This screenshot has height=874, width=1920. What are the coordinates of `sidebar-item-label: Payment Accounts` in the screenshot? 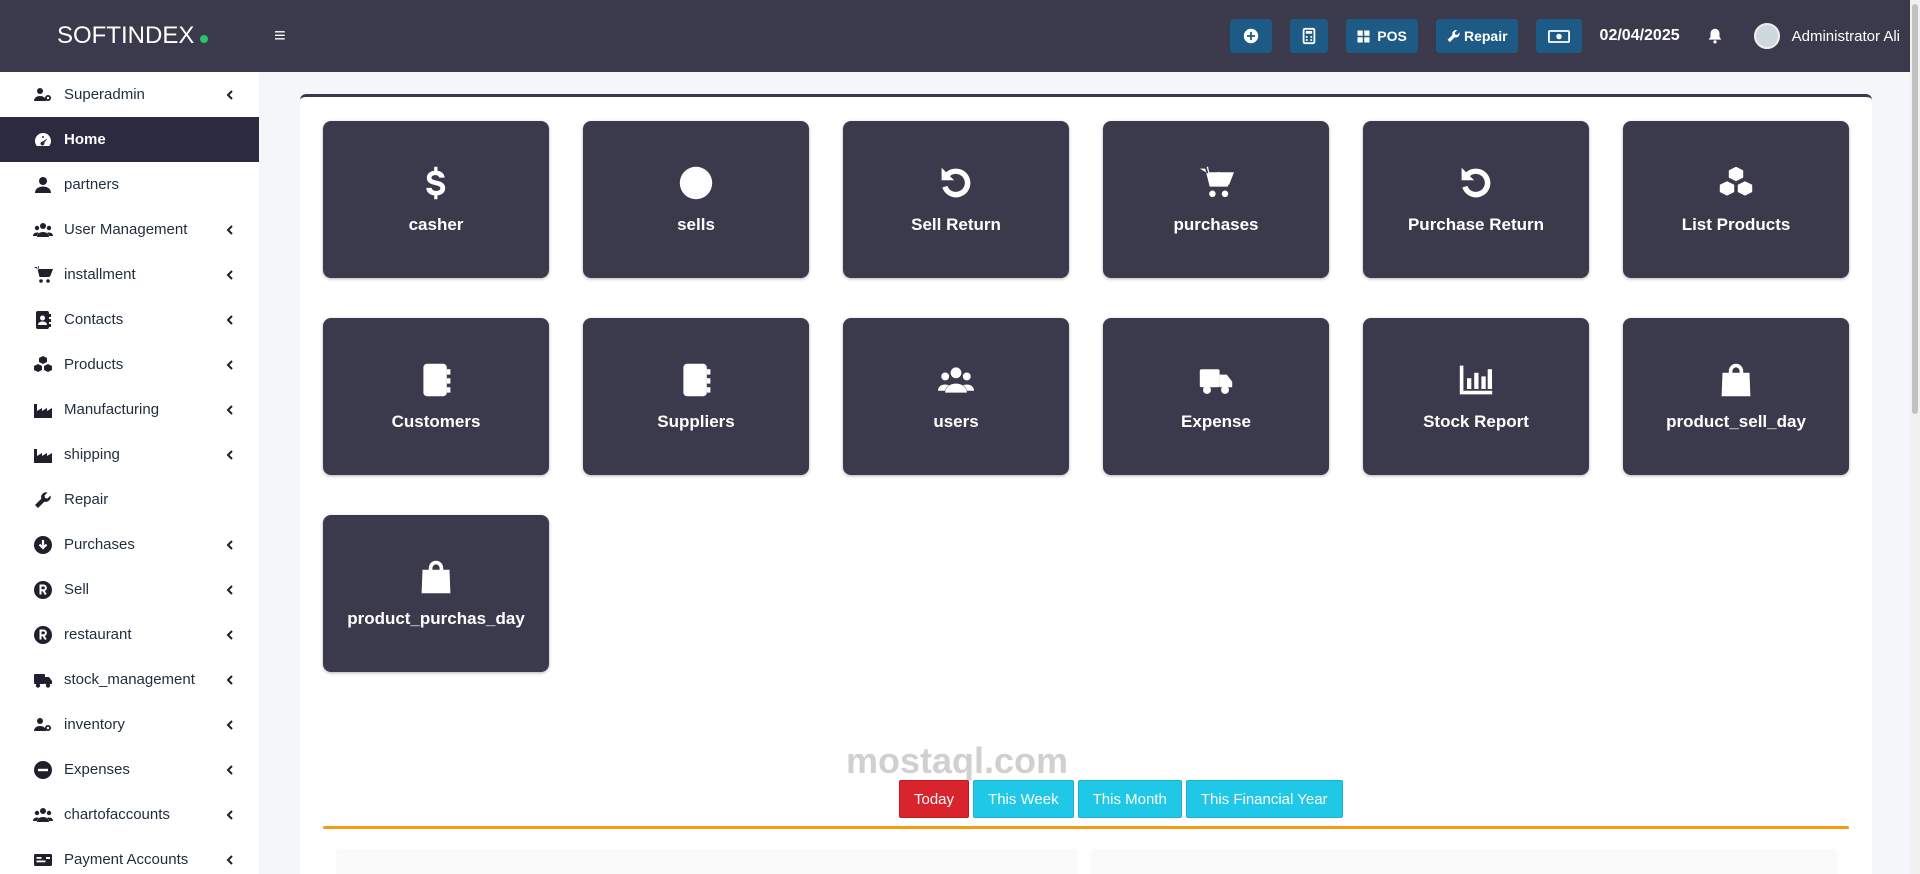 It's located at (126, 859).